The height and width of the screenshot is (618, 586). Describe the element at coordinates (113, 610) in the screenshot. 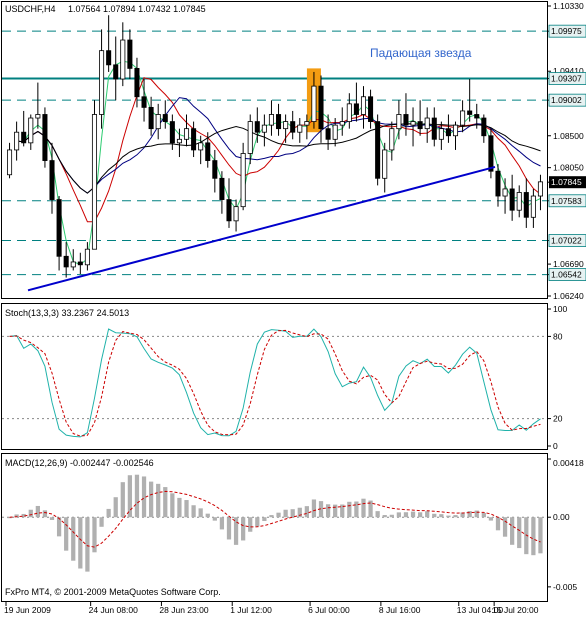

I see `time-label: 24 Jun 08:00` at that location.